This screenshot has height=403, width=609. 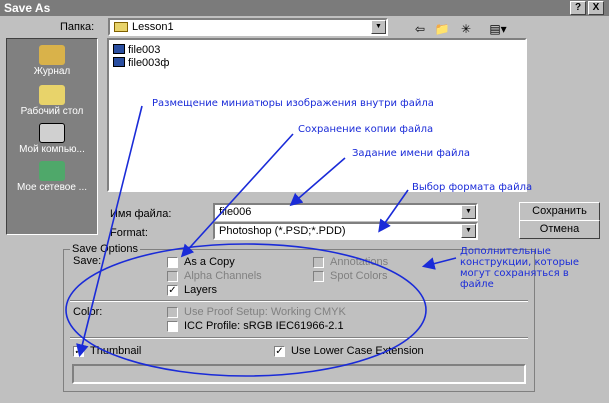 What do you see at coordinates (472, 187) in the screenshot?
I see `format-annotation: Выбор формата файла` at bounding box center [472, 187].